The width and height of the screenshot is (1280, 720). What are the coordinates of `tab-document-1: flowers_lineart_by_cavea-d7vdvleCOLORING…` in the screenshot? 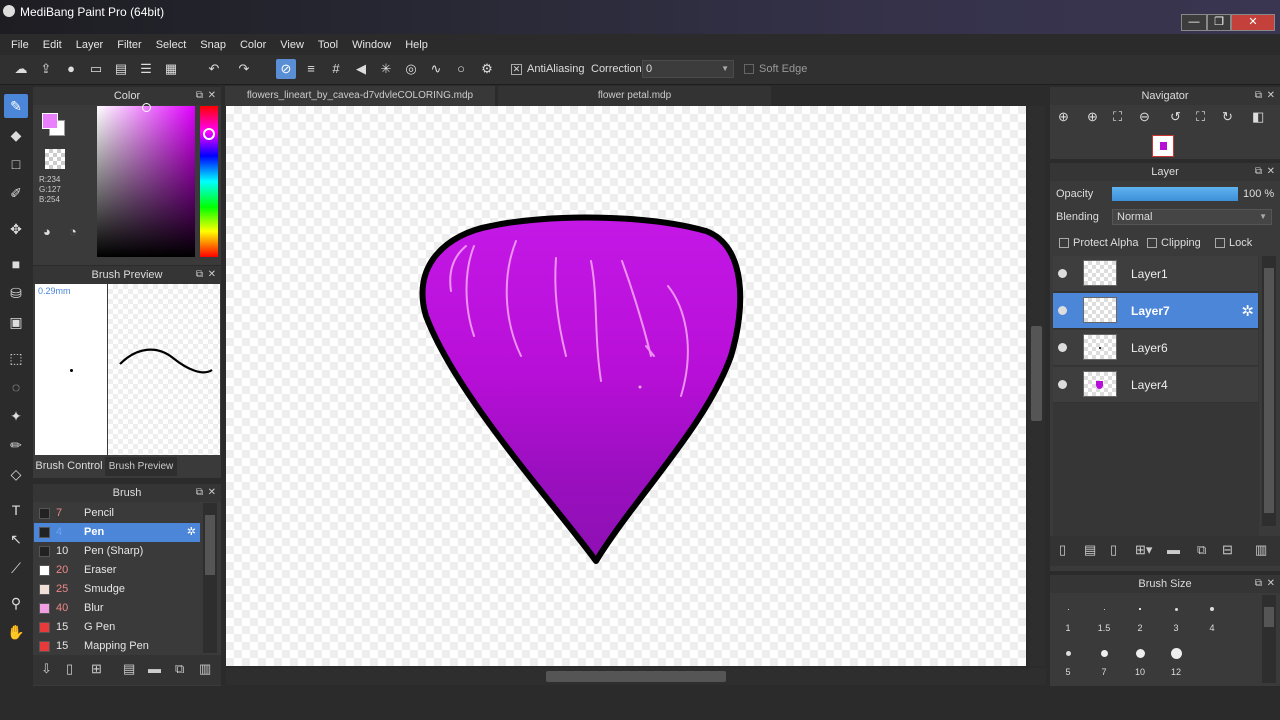 It's located at (360, 96).